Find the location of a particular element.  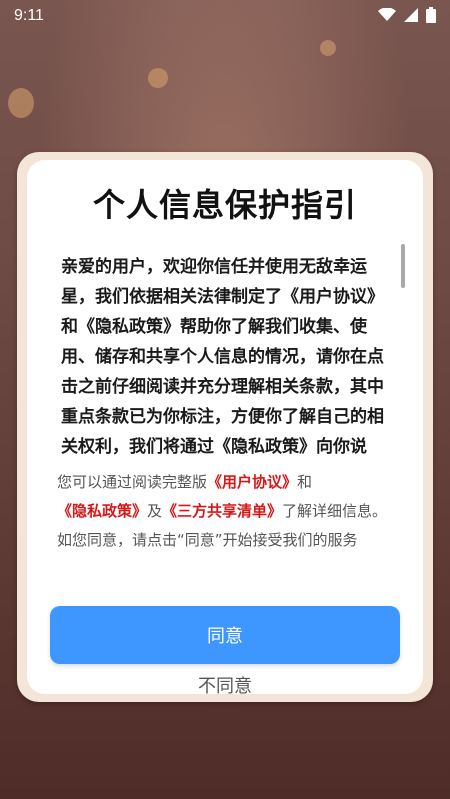

agree-button-label: 同意 is located at coordinates (225, 636).